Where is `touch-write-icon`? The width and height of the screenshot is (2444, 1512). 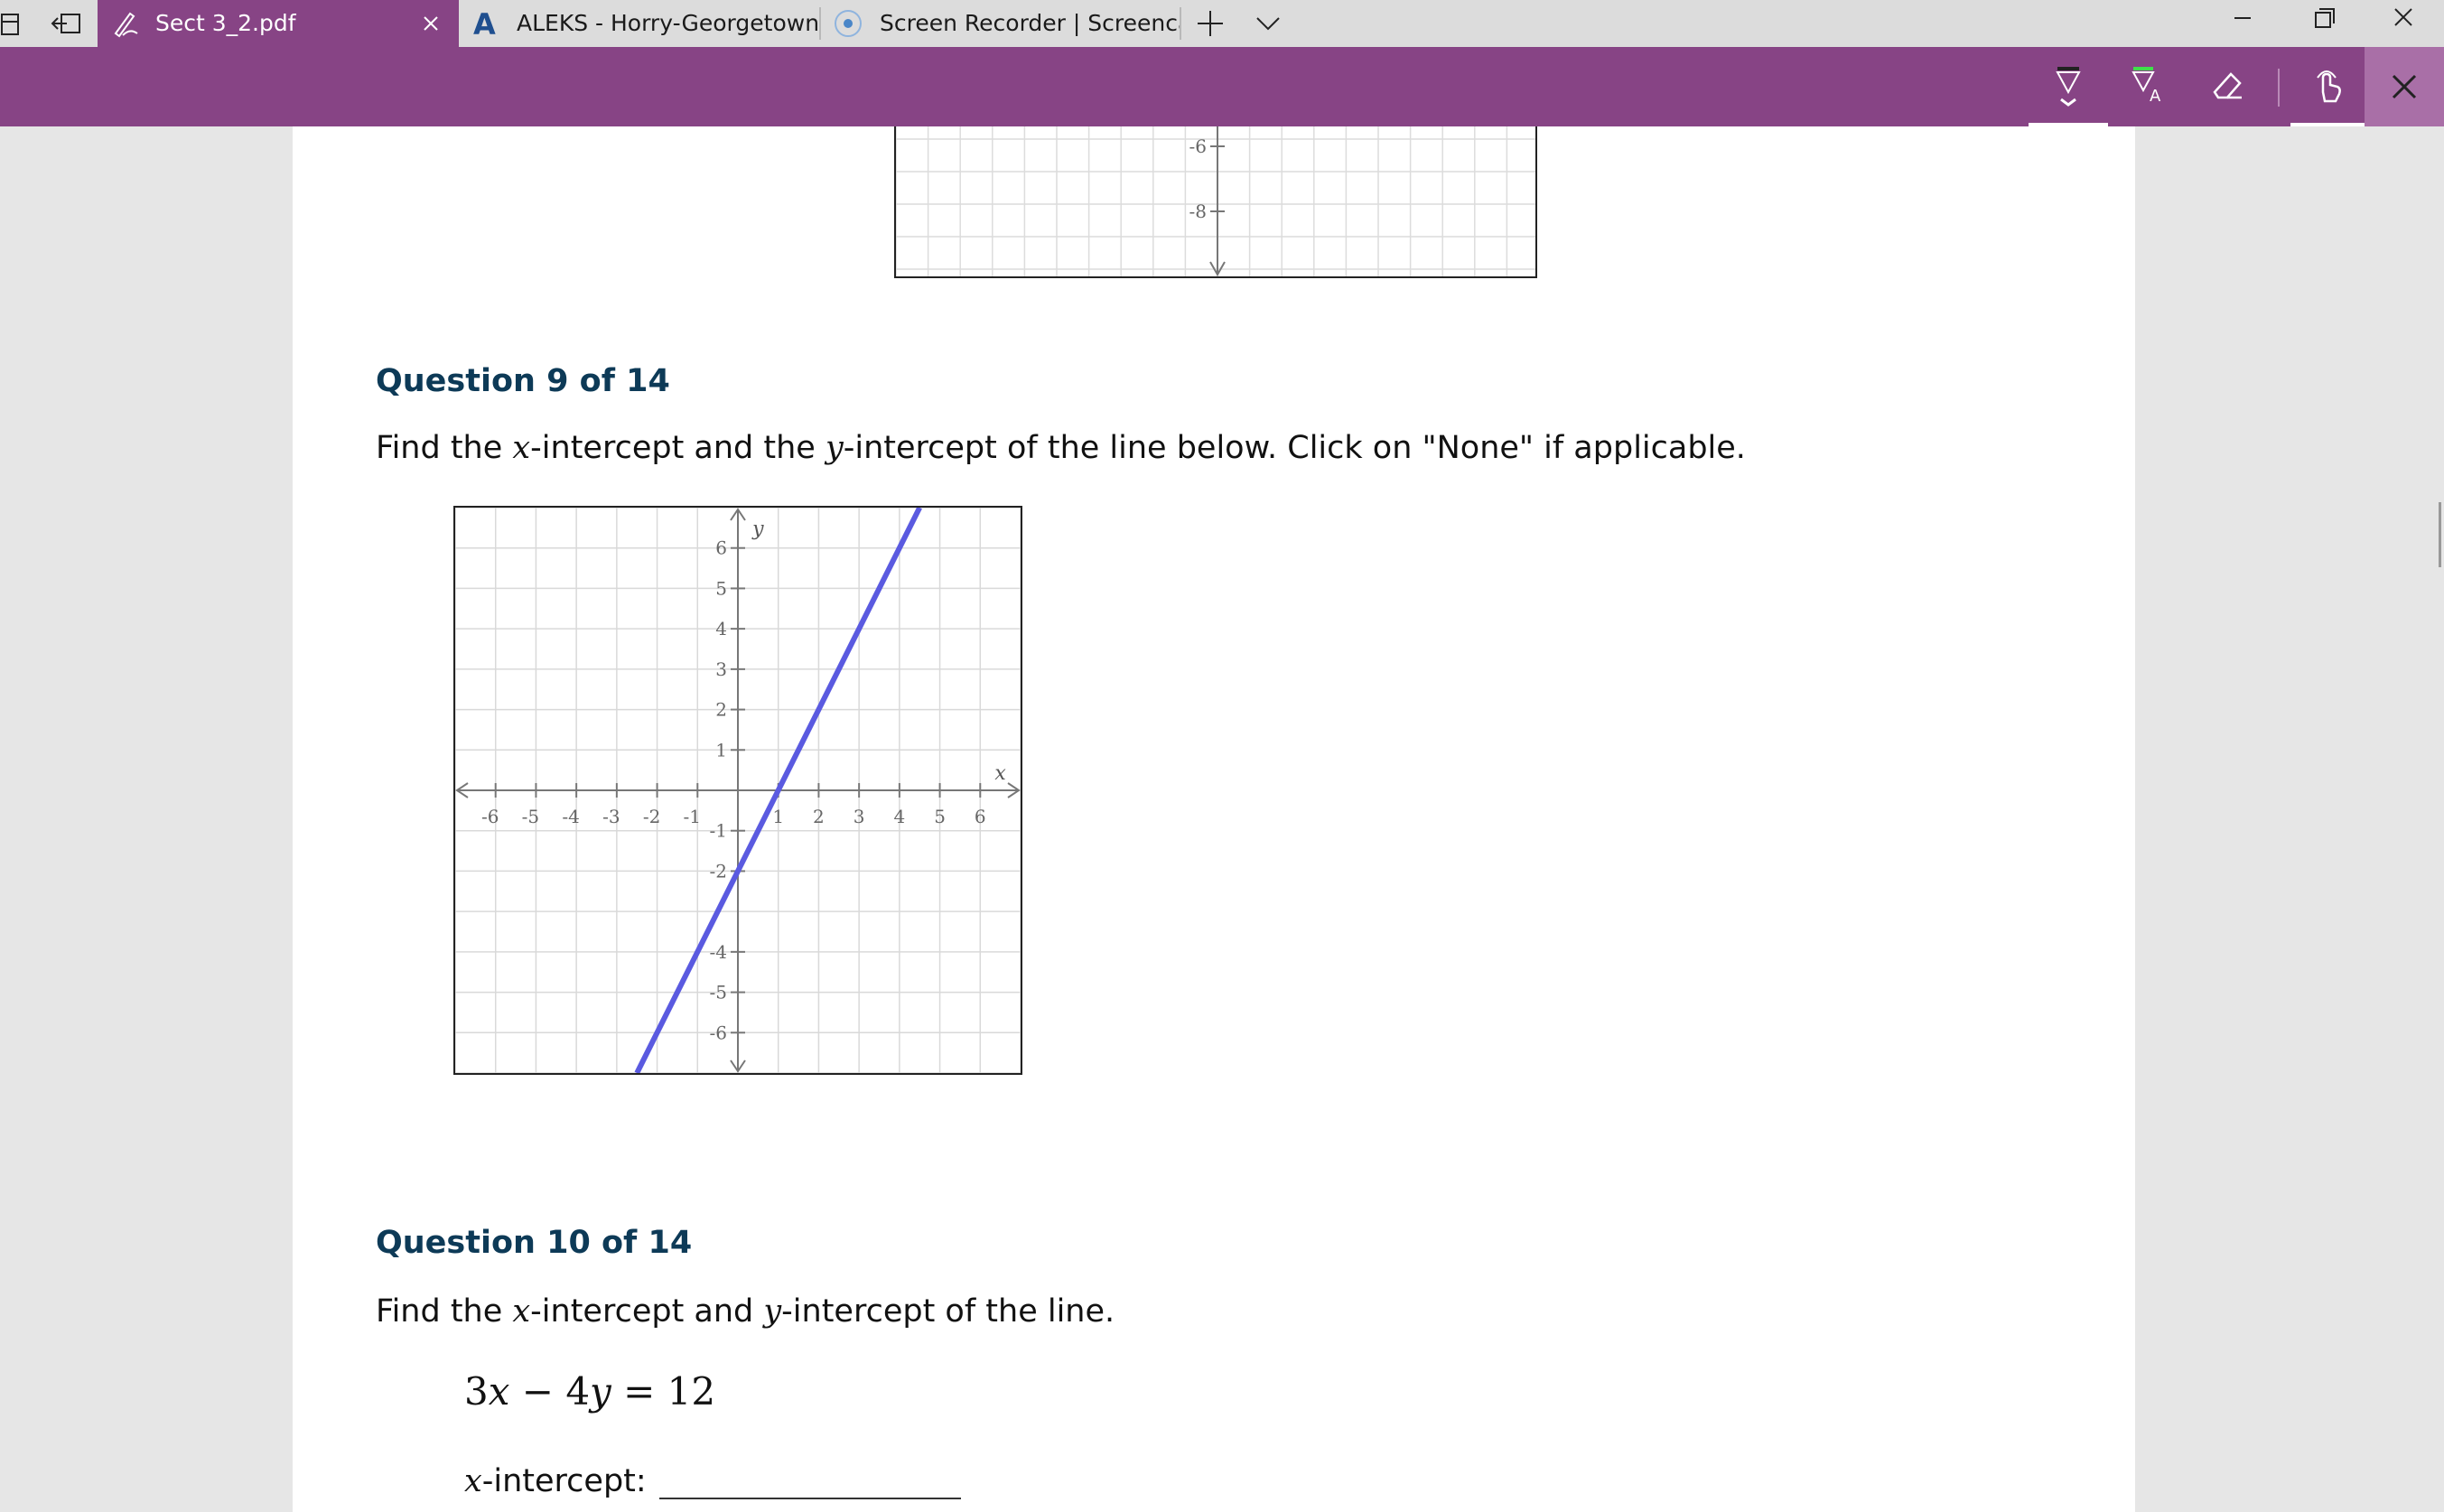
touch-write-icon is located at coordinates (2329, 86).